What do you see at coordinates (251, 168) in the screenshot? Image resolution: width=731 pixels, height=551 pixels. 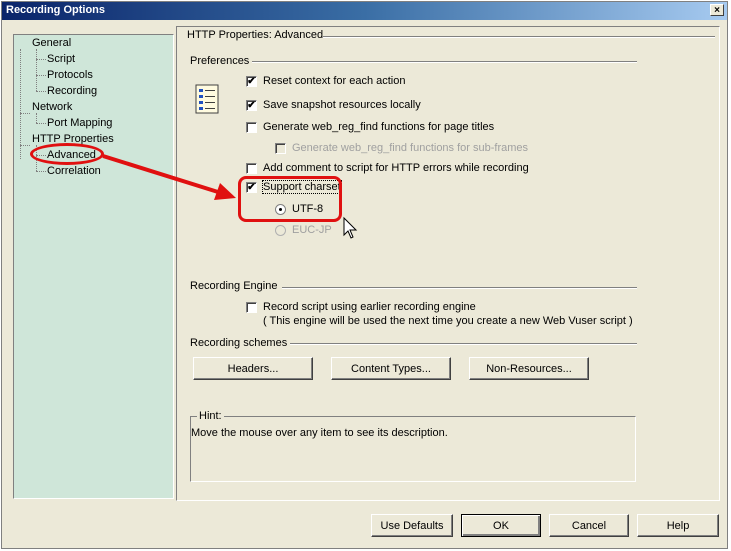 I see `add-comment-http-errors-checkbox` at bounding box center [251, 168].